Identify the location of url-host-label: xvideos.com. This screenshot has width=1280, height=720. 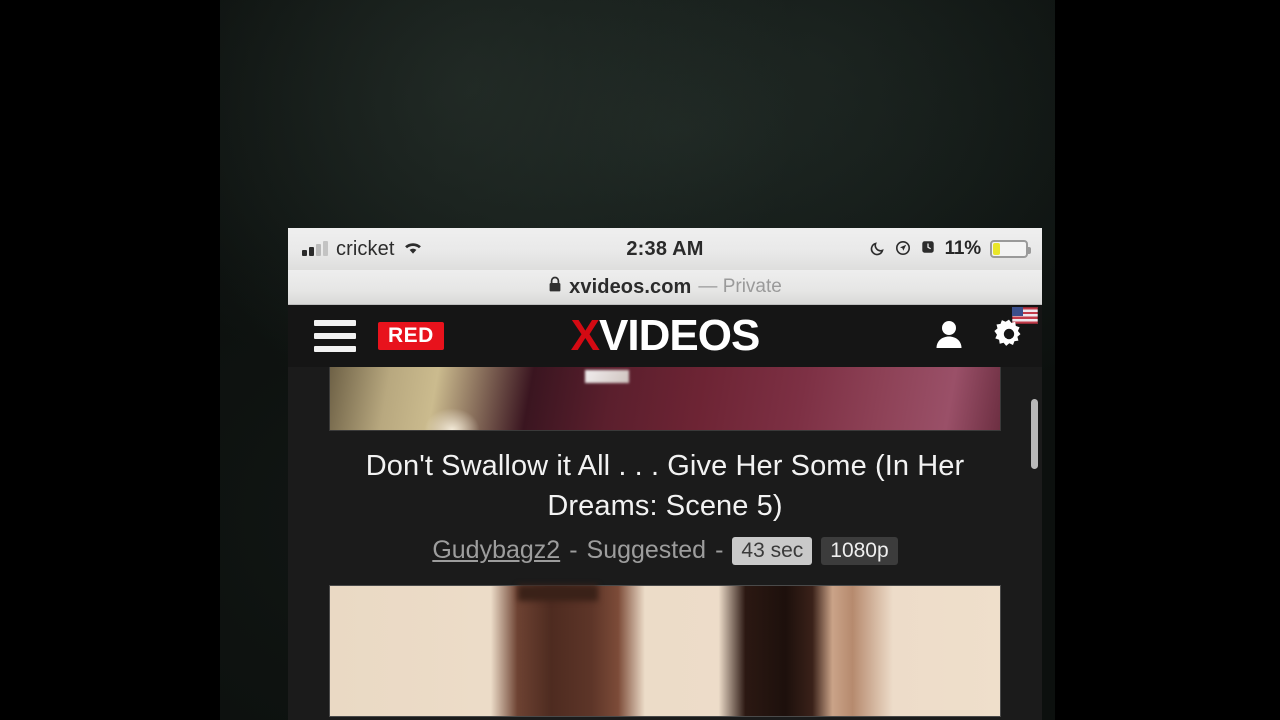
(630, 286).